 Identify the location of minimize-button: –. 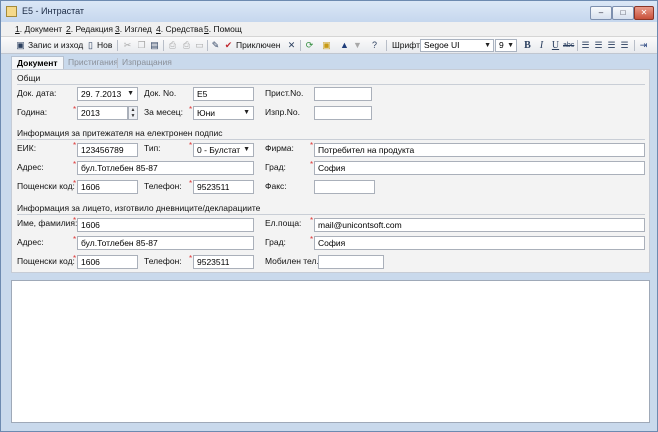
(601, 13).